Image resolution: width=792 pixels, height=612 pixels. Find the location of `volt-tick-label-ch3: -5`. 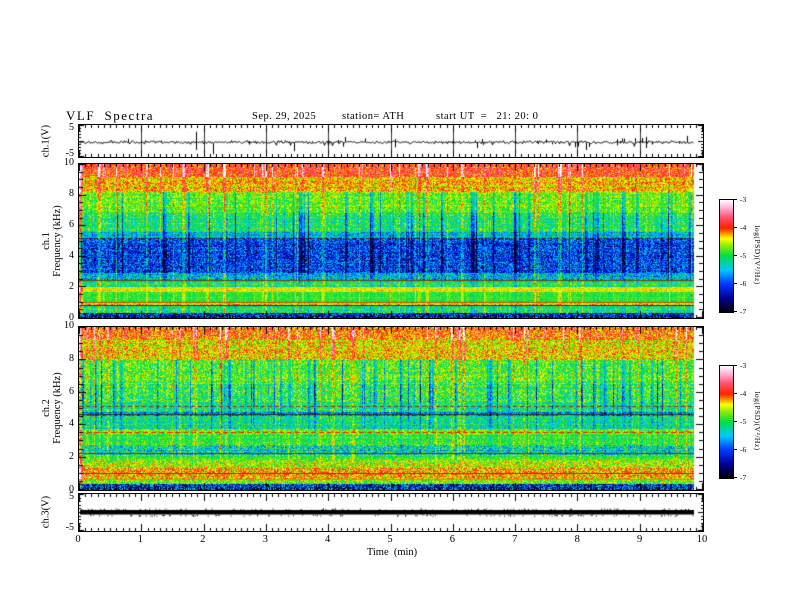

volt-tick-label-ch3: -5 is located at coordinates (69, 527).